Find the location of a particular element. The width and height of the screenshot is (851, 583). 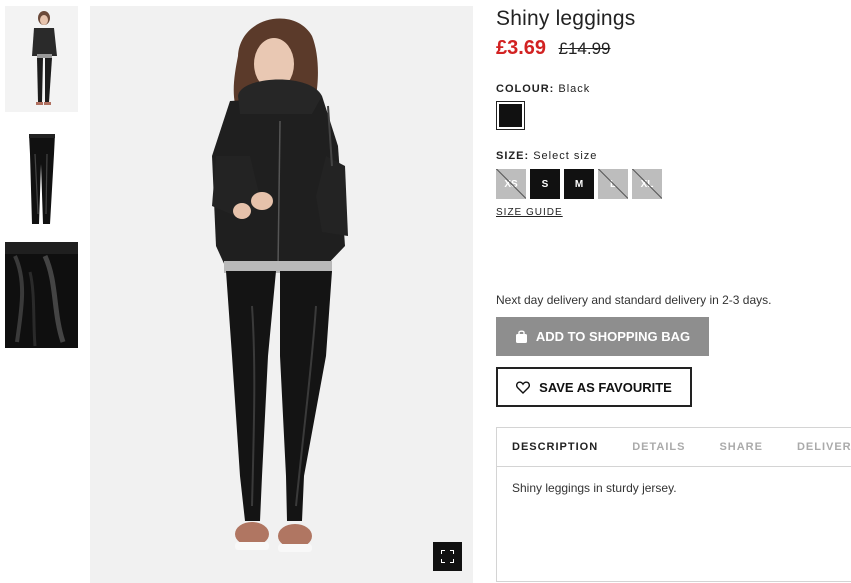

size-selector: SIZE: Select size XS S M L XL SIZE GUIDE is located at coordinates (673, 184).